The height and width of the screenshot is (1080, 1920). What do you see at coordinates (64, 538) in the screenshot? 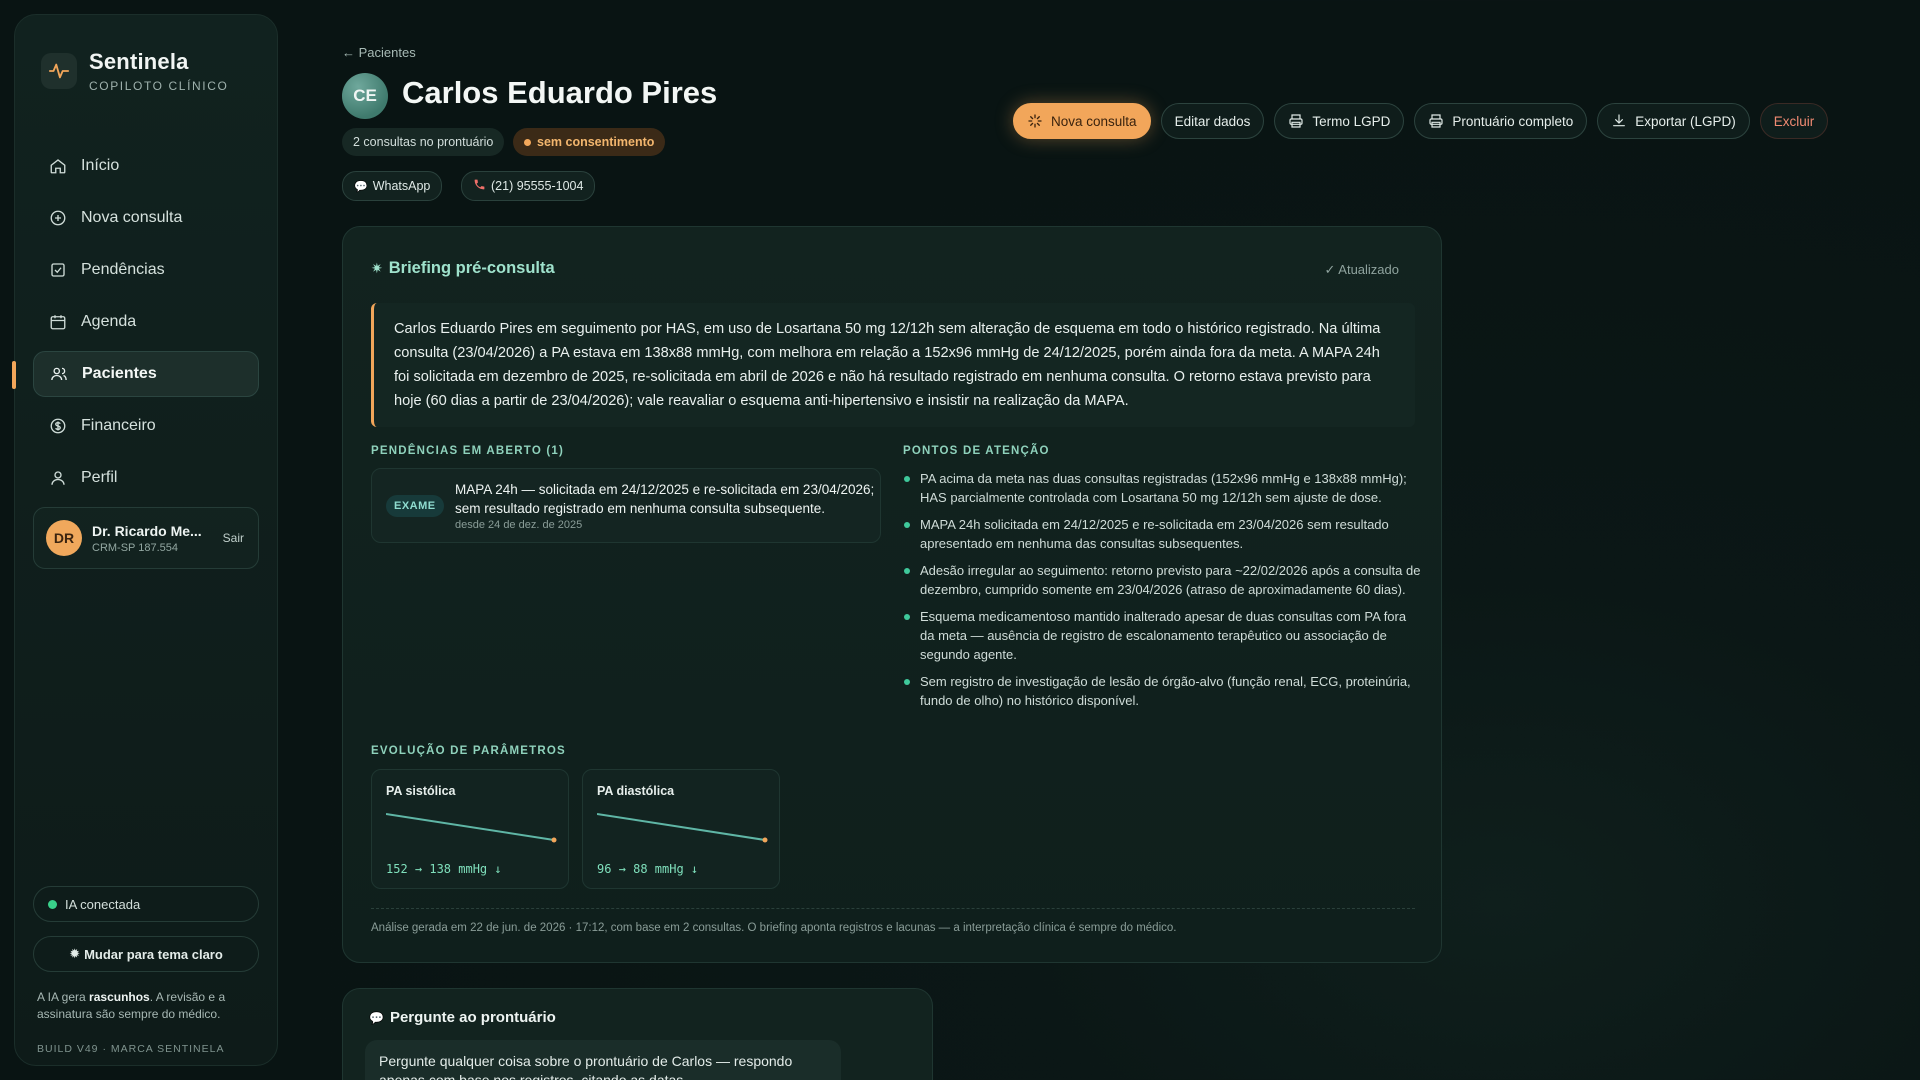
I see `avatar: DR` at bounding box center [64, 538].